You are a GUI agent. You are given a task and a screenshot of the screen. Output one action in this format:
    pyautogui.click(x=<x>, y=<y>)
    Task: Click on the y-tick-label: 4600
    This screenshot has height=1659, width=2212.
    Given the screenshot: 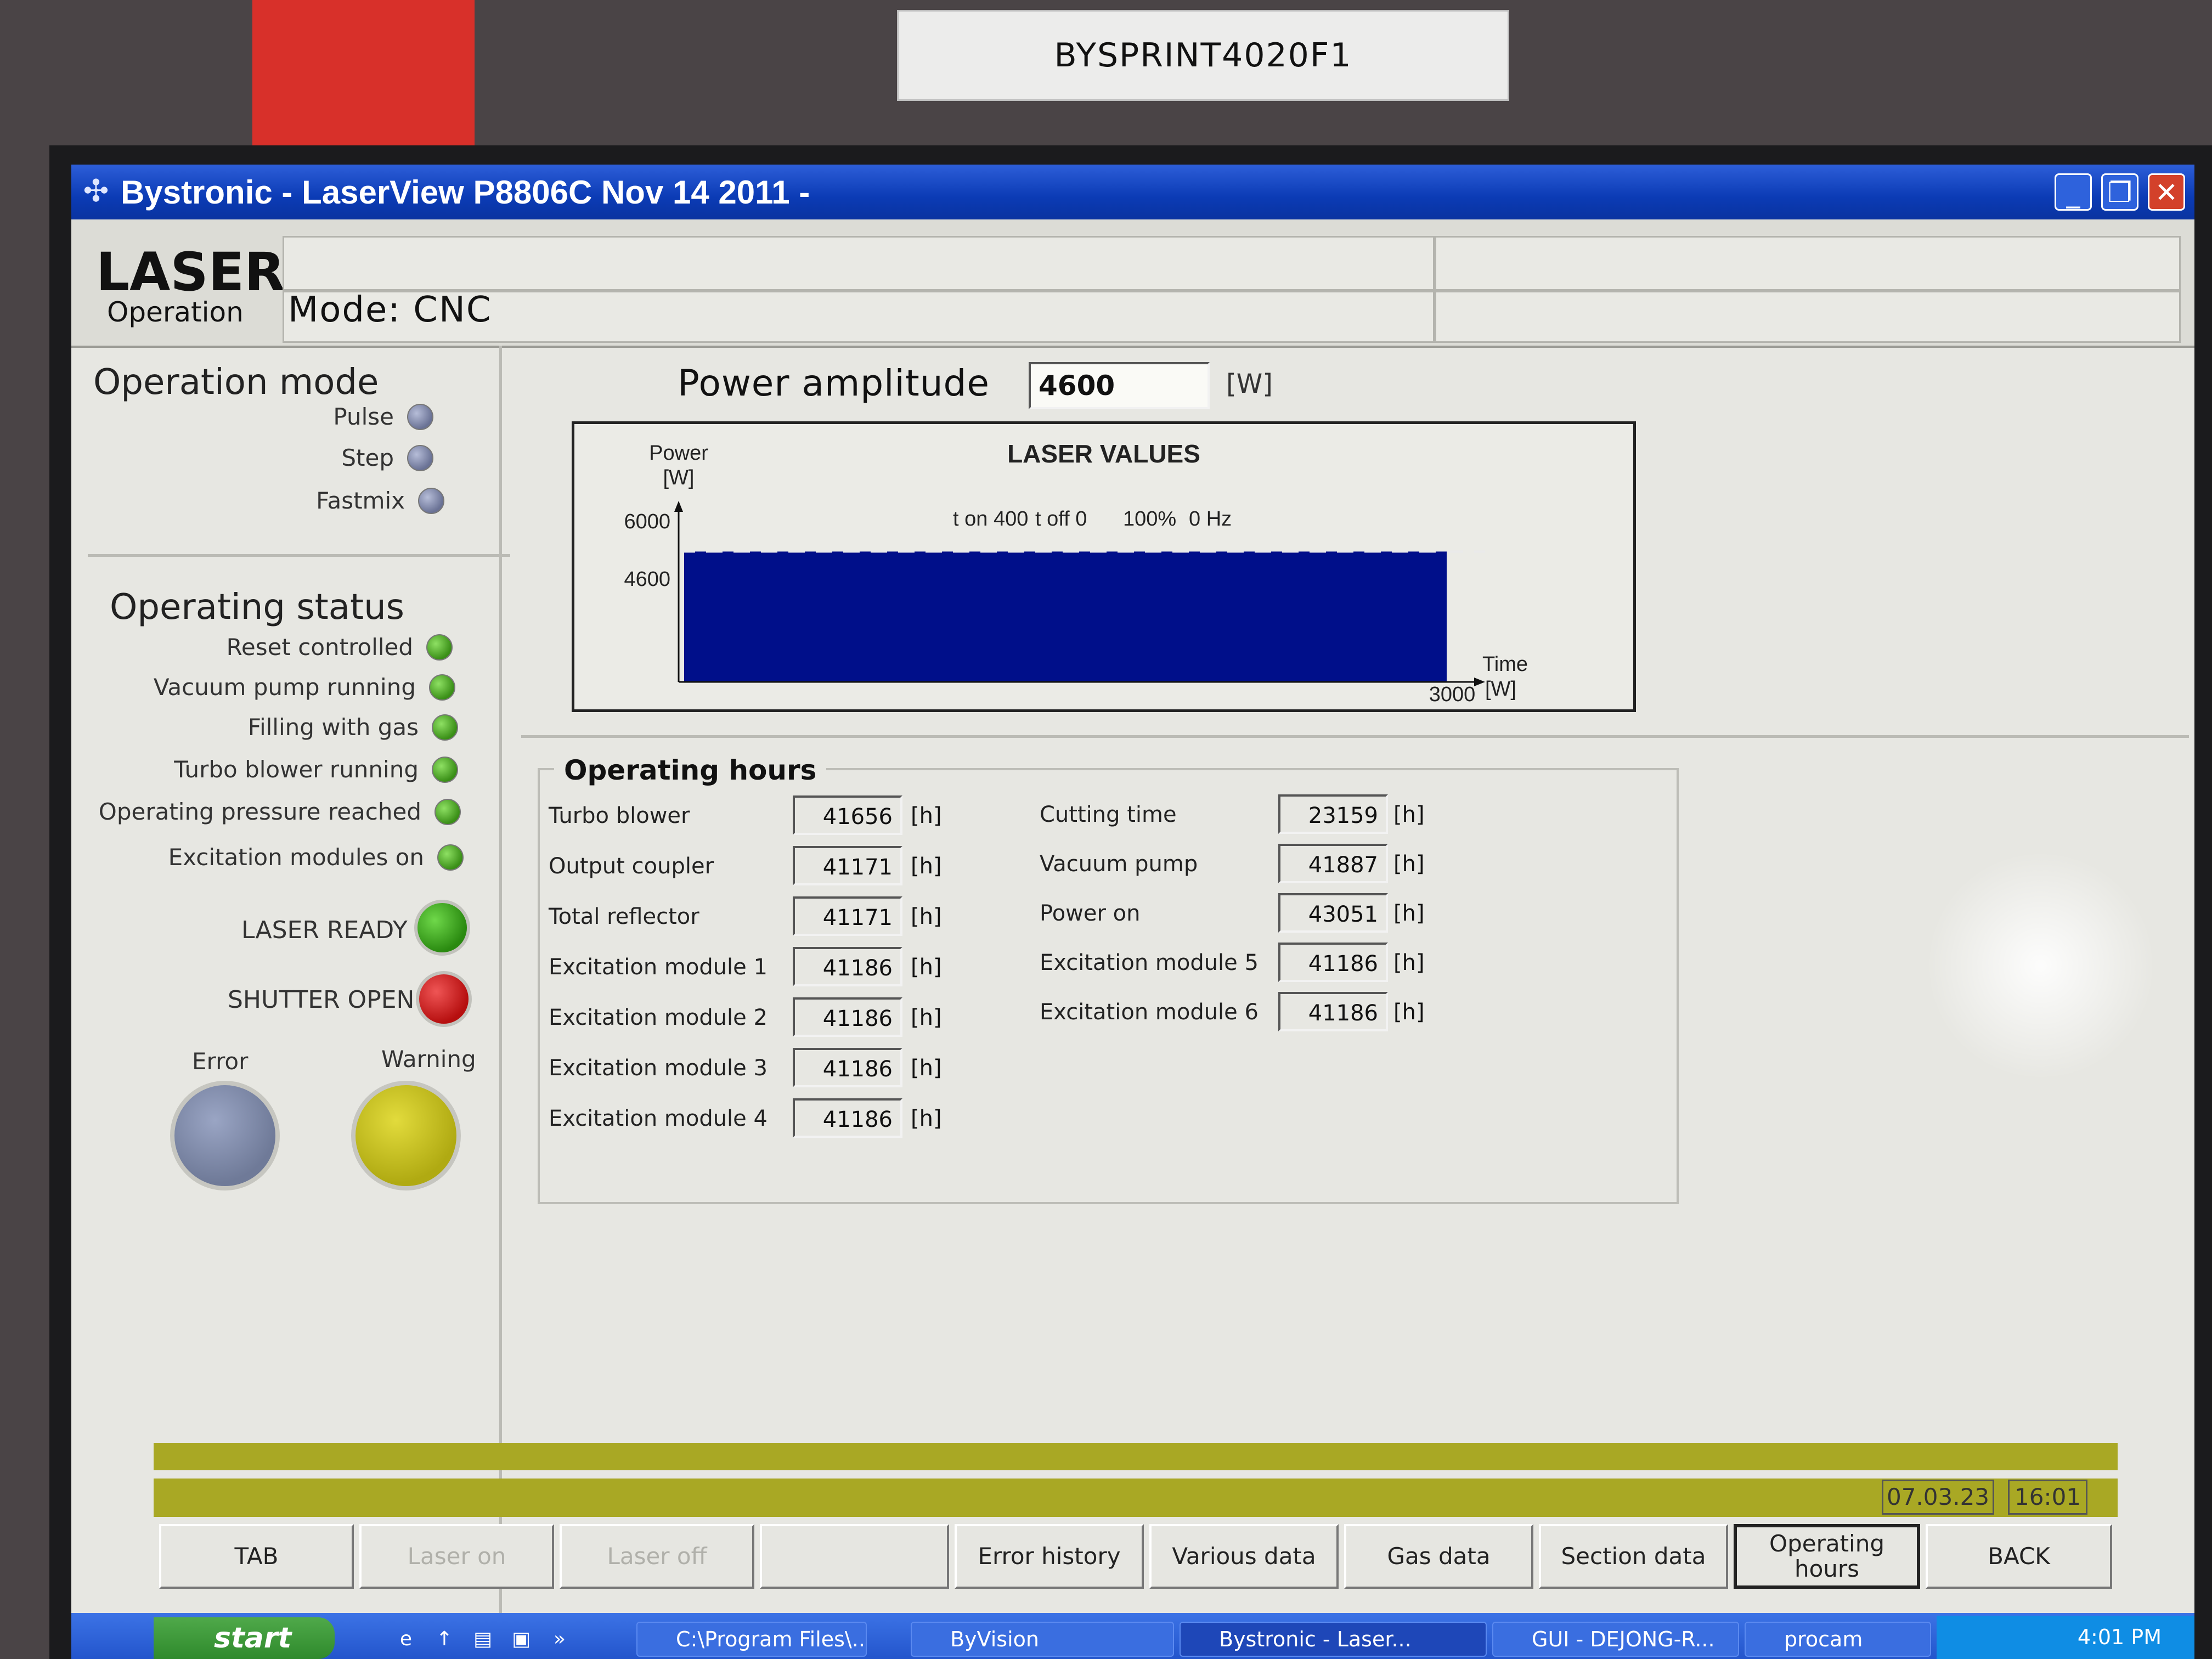 What is the action you would take?
    pyautogui.click(x=647, y=579)
    